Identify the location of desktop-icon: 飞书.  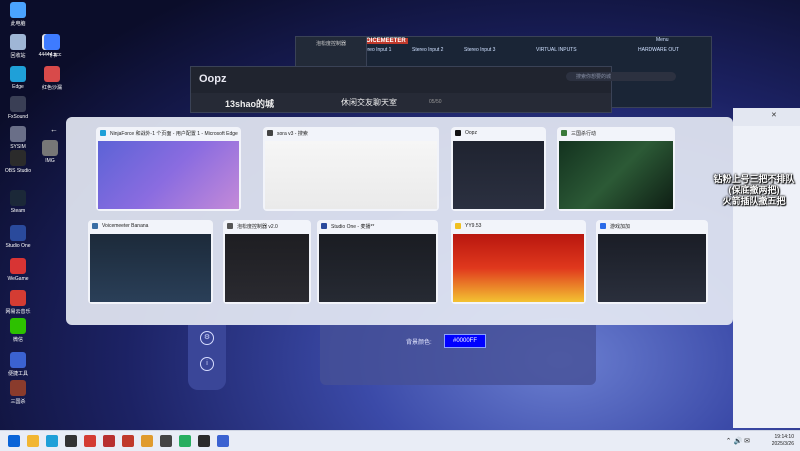
(52, 46).